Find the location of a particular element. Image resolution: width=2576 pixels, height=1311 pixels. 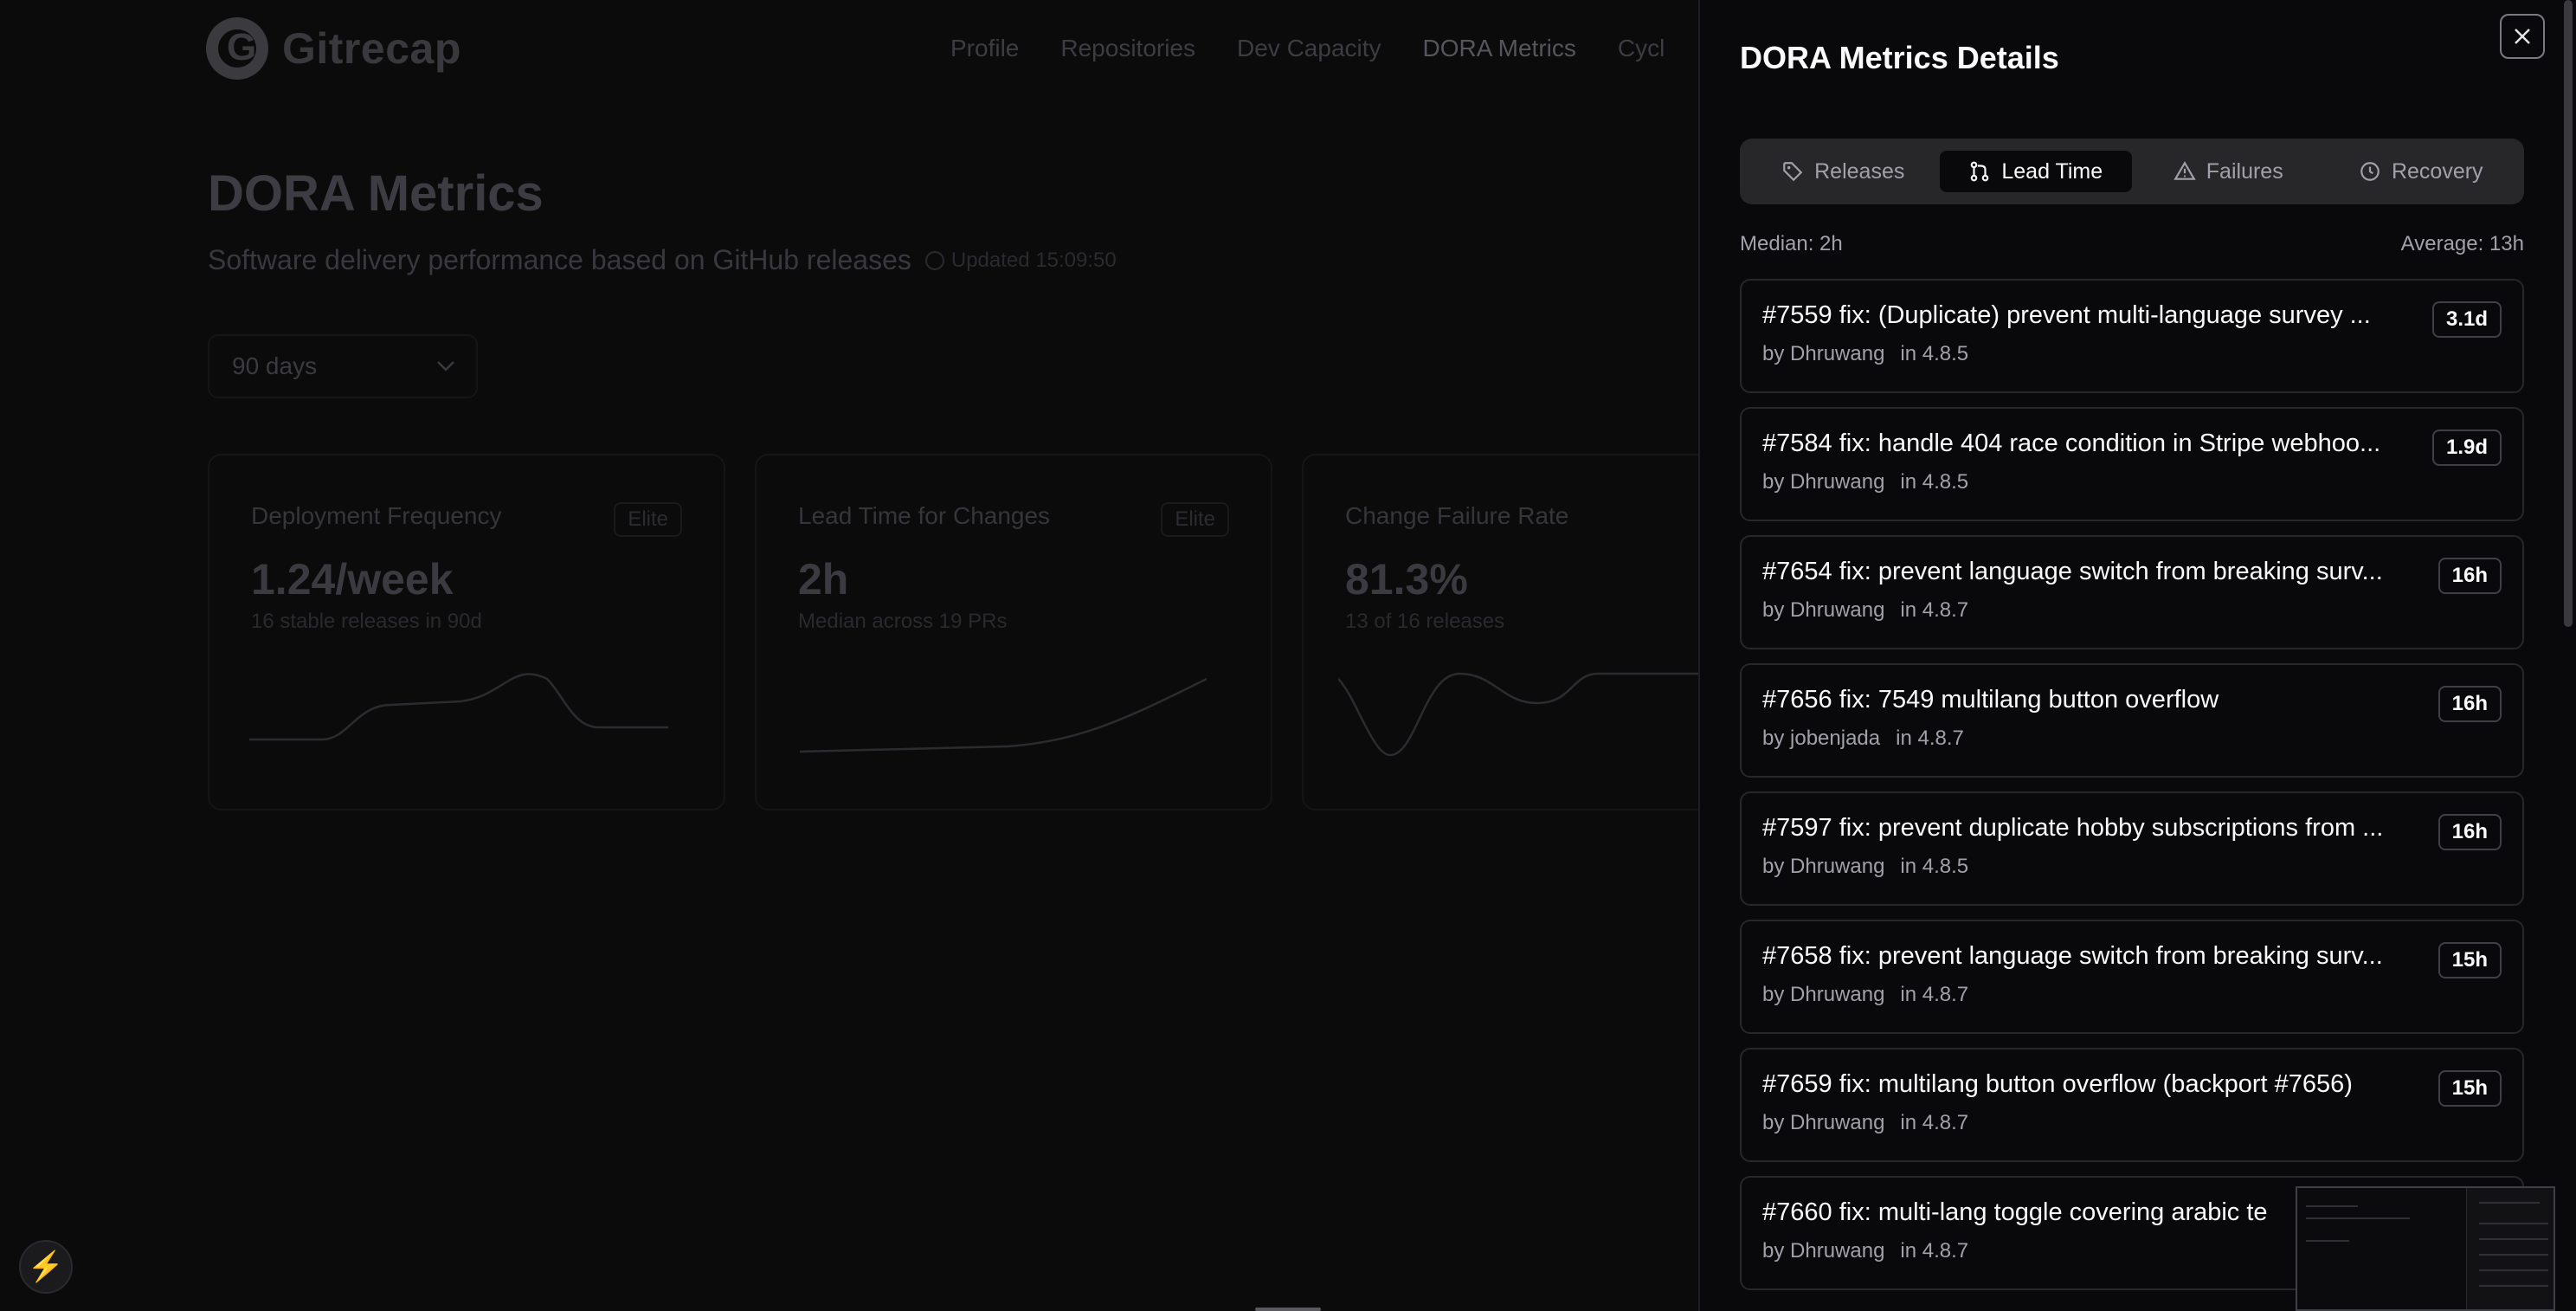

nav-dev-capacity: Dev Capacity is located at coordinates (1309, 49).